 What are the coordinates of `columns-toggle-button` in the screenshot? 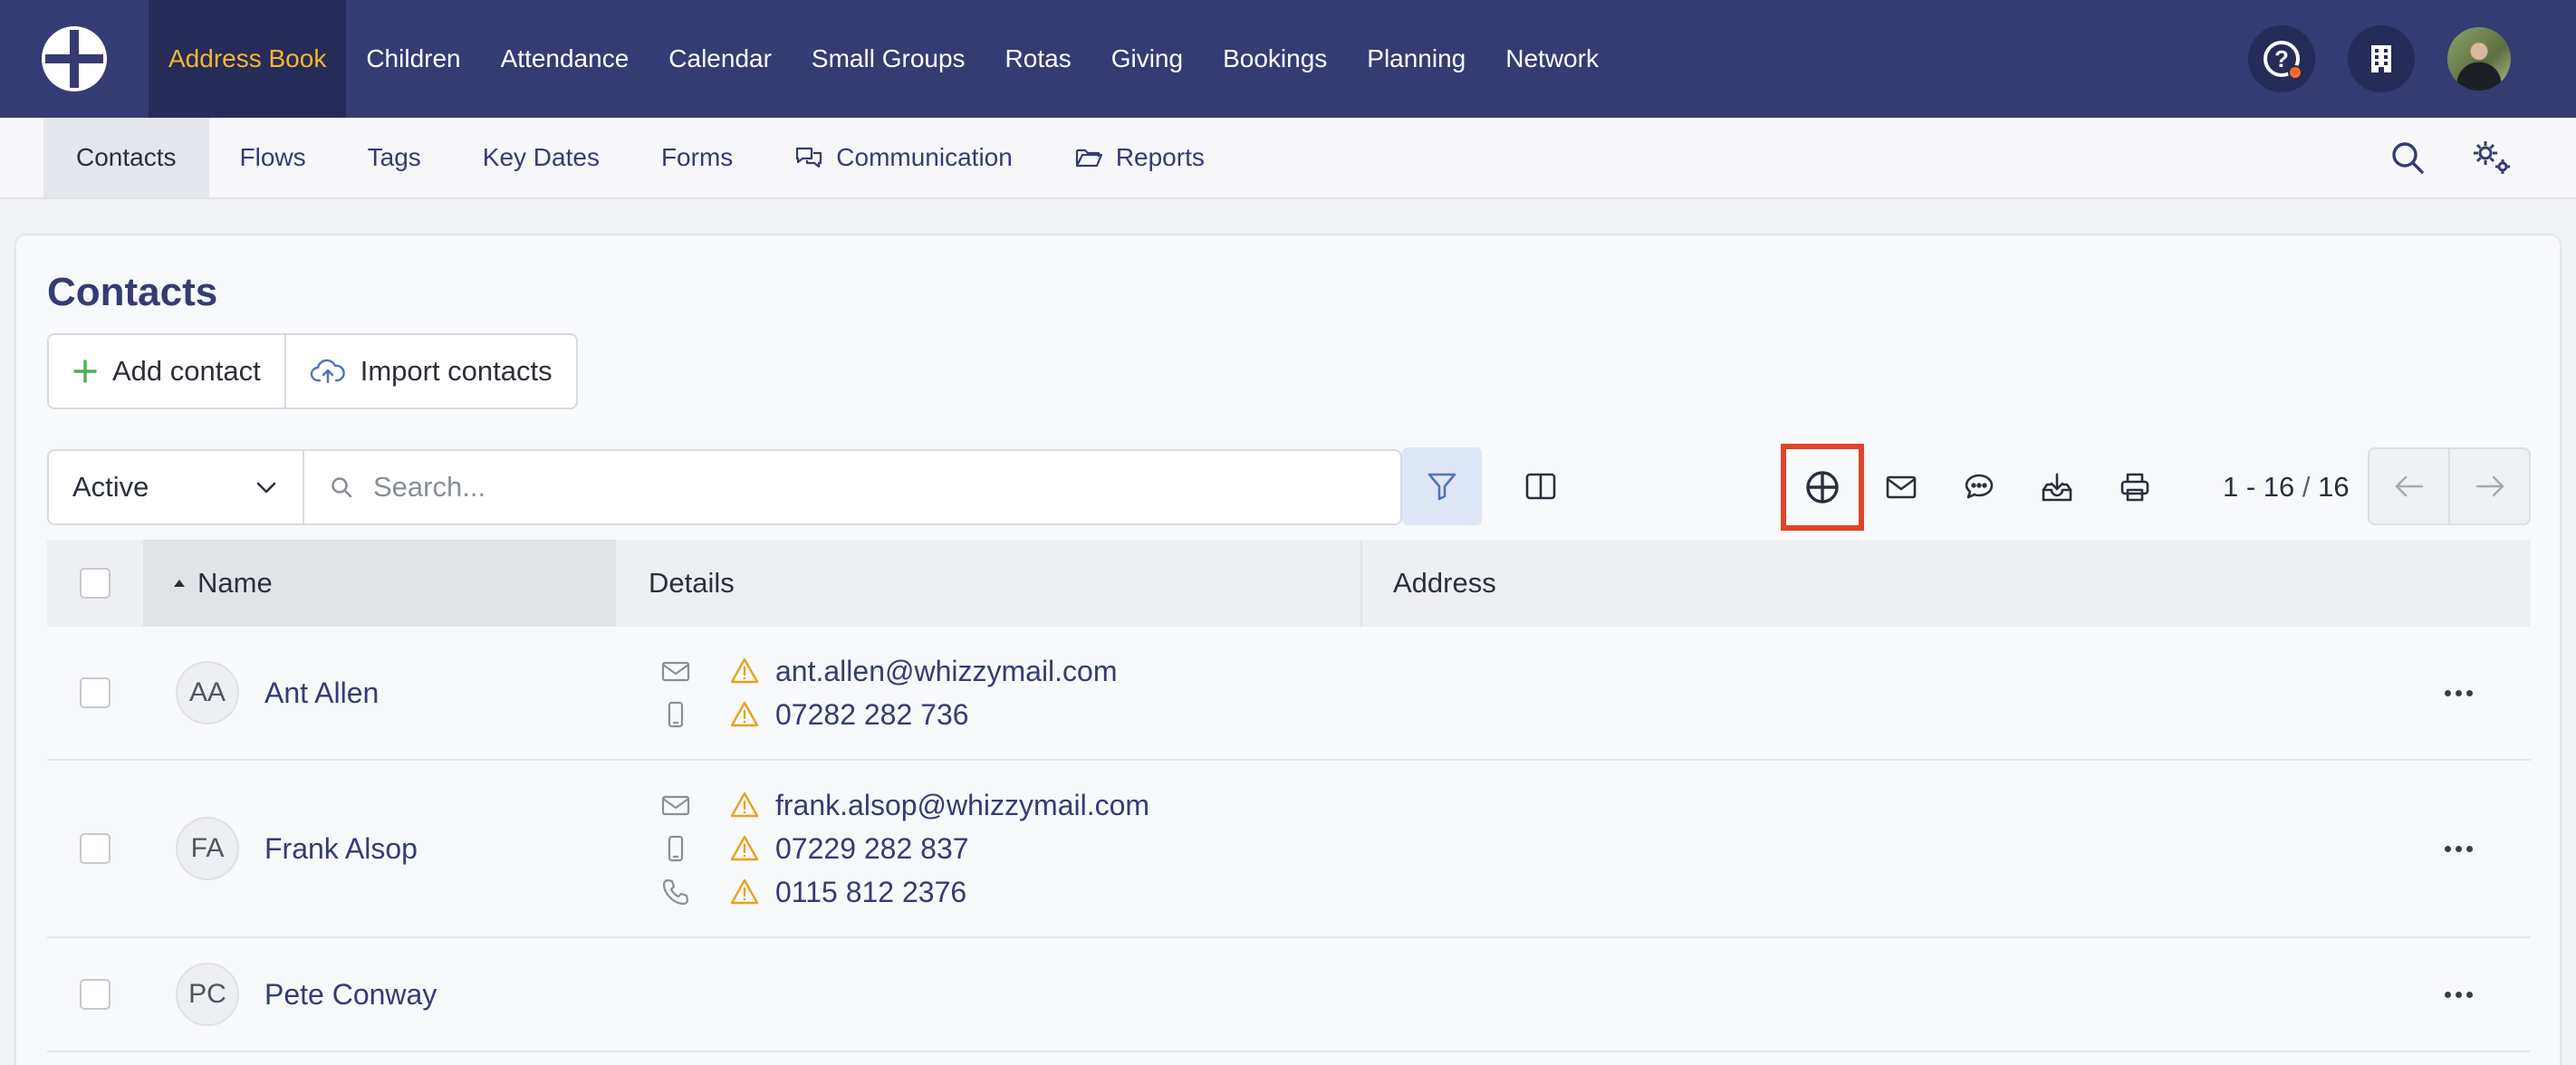 It's located at (1541, 486).